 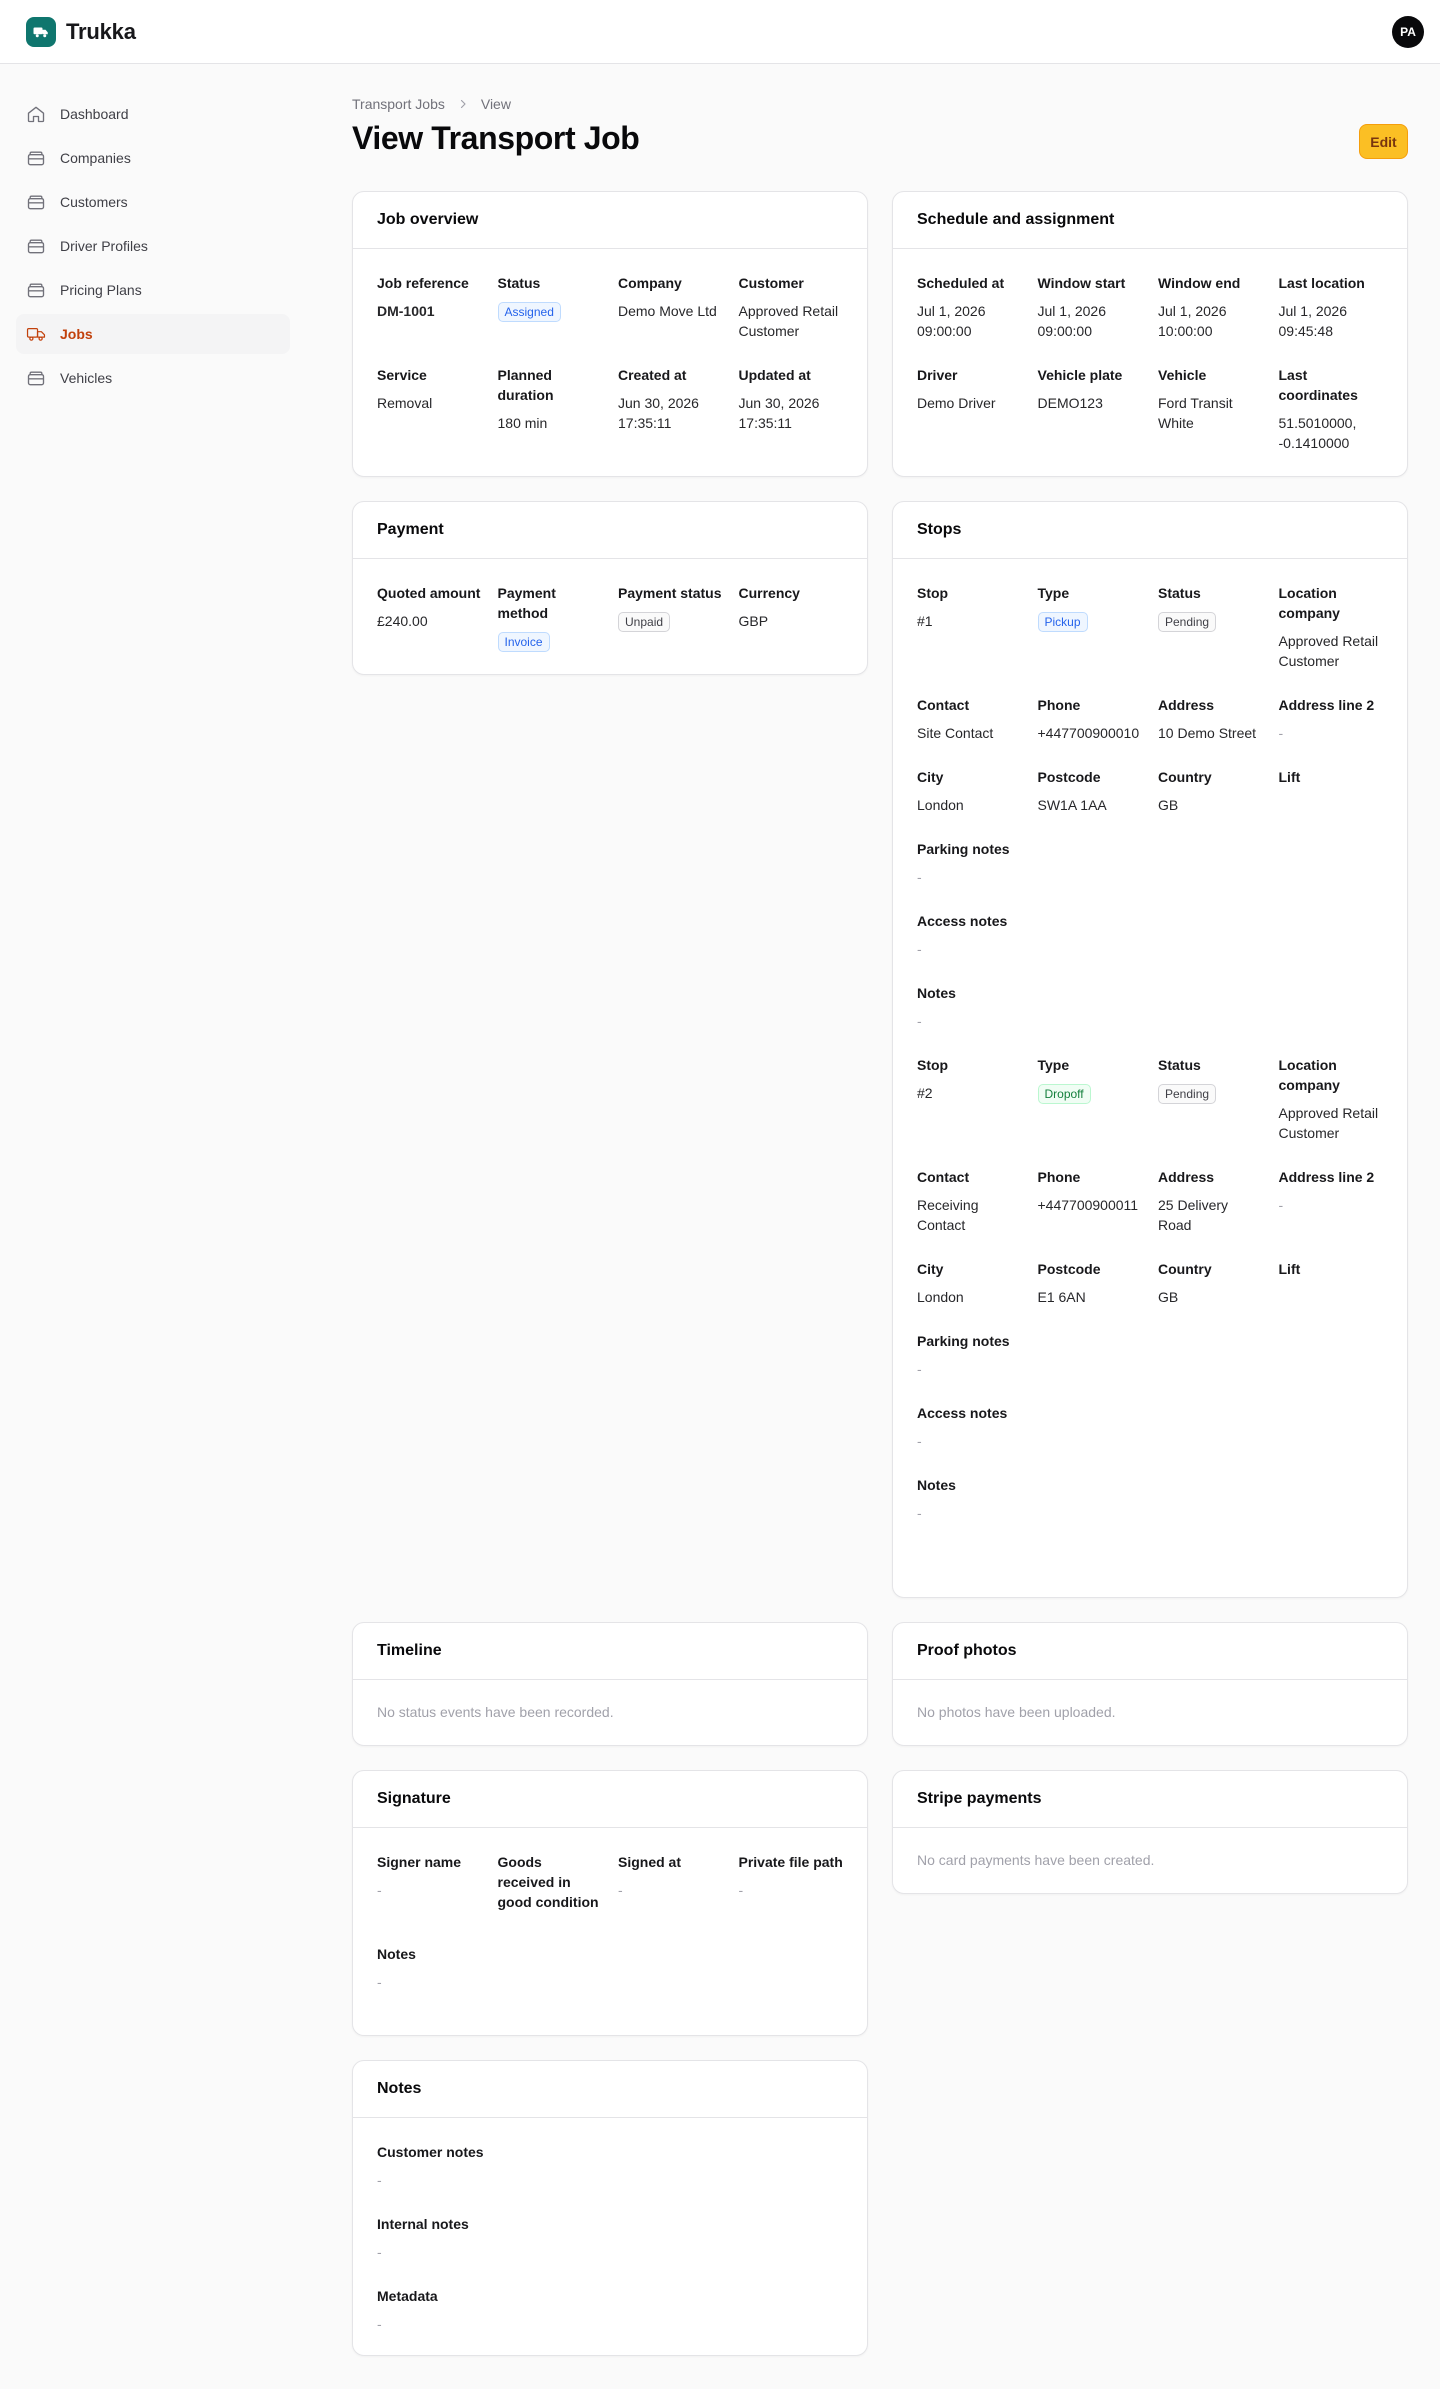 I want to click on field-window-end: Window end Jul 1, 2026 10:00:00, so click(x=1210, y=295).